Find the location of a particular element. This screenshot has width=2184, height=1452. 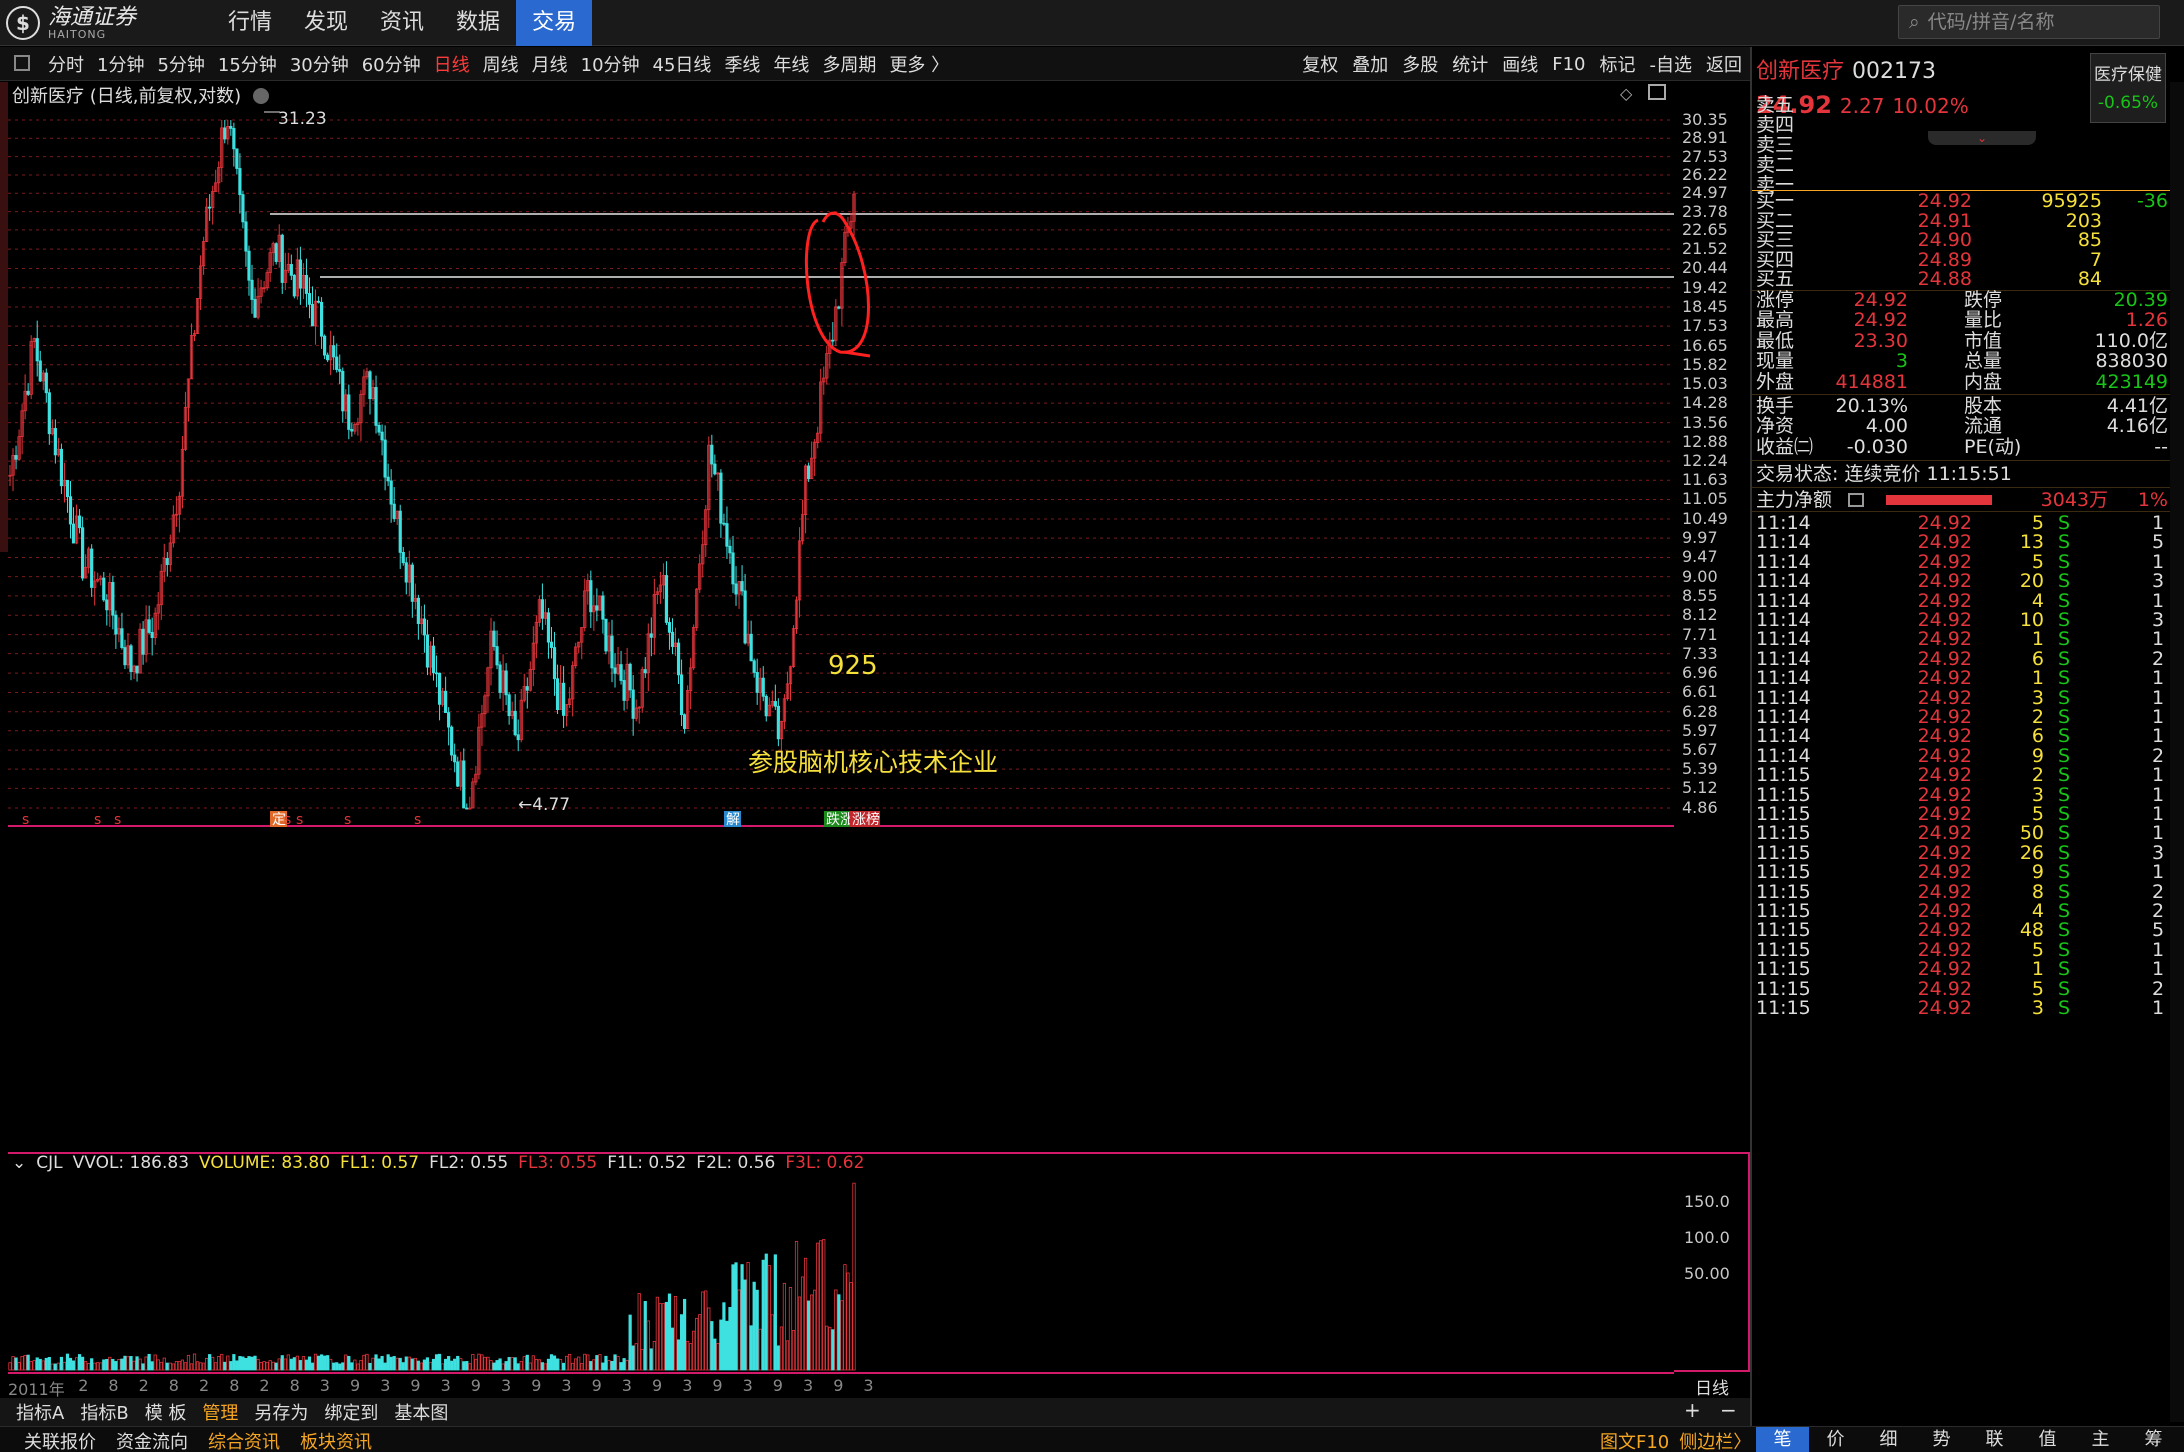

bottom-tab-0: 关联报价 is located at coordinates (60, 1440).